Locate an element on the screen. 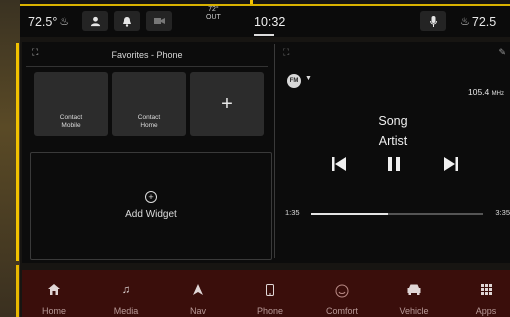 This screenshot has height=317, width=510. passenger-seat-icon: ♨ is located at coordinates (465, 22).